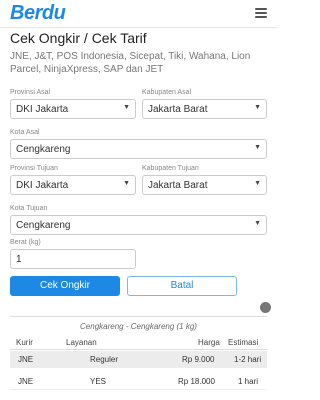 This screenshot has width=320, height=400. Describe the element at coordinates (198, 359) in the screenshot. I see `cell-harga: Rp 9.000` at that location.